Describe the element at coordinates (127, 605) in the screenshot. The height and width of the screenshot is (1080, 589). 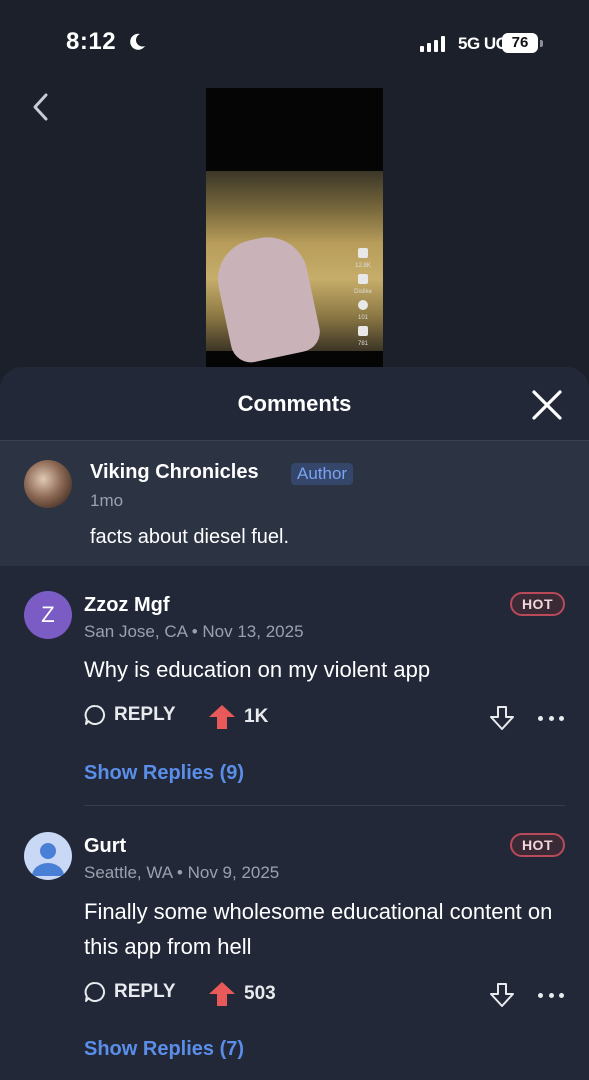
I see `comment-username: Zzoz Mgf` at that location.